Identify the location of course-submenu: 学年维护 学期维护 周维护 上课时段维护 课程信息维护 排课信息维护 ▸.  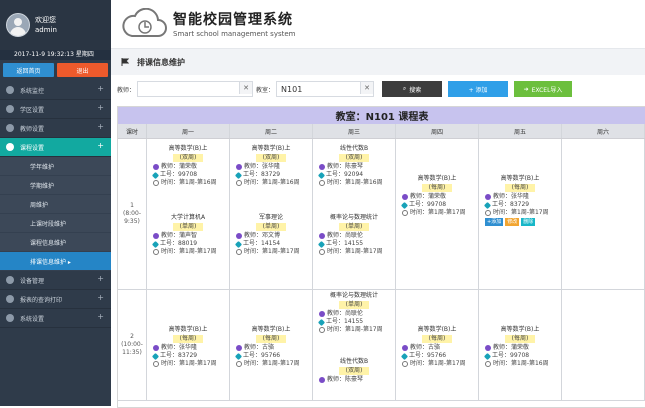
(55, 214).